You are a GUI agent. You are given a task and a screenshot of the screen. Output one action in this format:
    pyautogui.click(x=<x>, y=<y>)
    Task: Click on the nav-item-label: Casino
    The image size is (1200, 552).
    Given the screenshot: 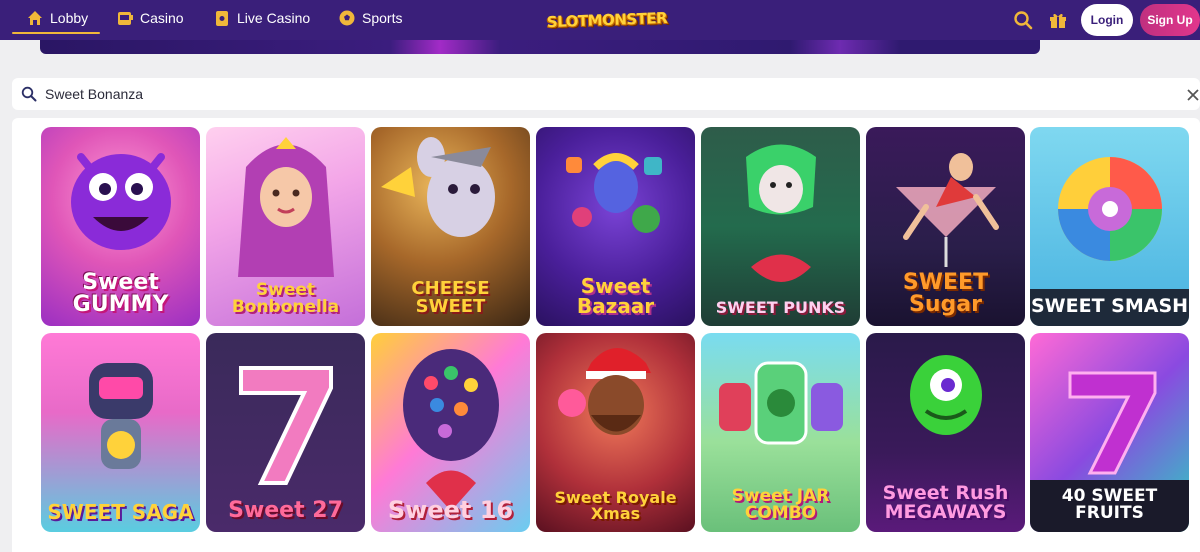 What is the action you would take?
    pyautogui.click(x=162, y=18)
    